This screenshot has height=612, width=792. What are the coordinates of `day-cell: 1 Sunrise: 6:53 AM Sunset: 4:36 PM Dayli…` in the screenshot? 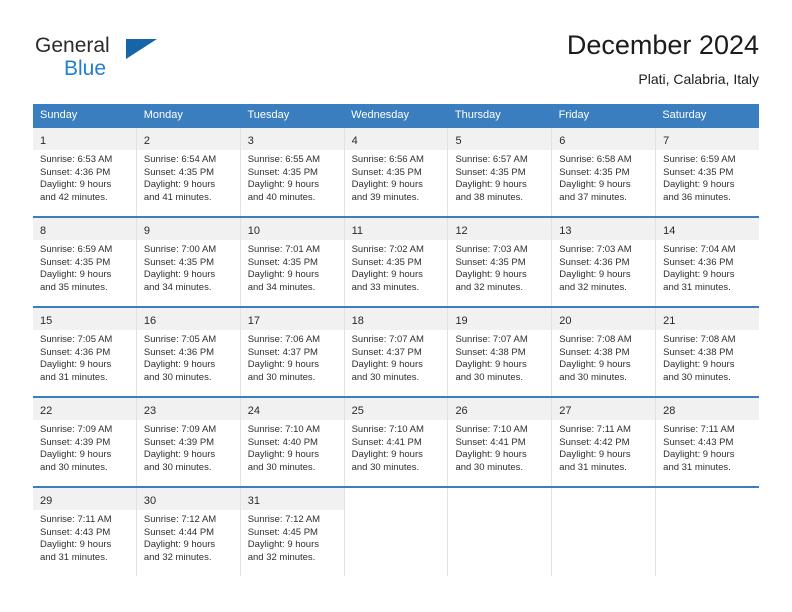 It's located at (85, 172).